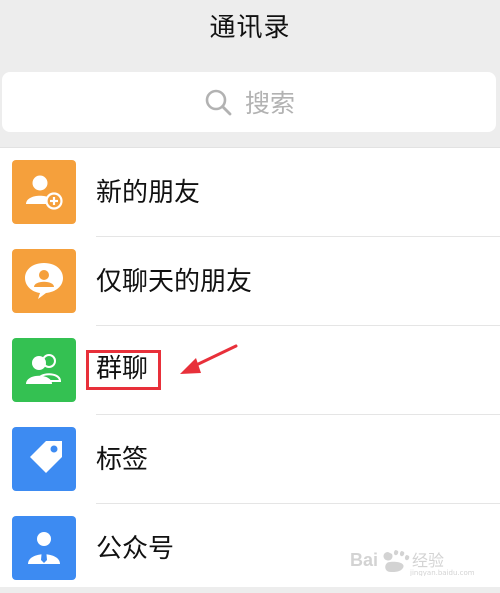 The height and width of the screenshot is (593, 500). What do you see at coordinates (44, 548) in the screenshot?
I see `official-account-icon` at bounding box center [44, 548].